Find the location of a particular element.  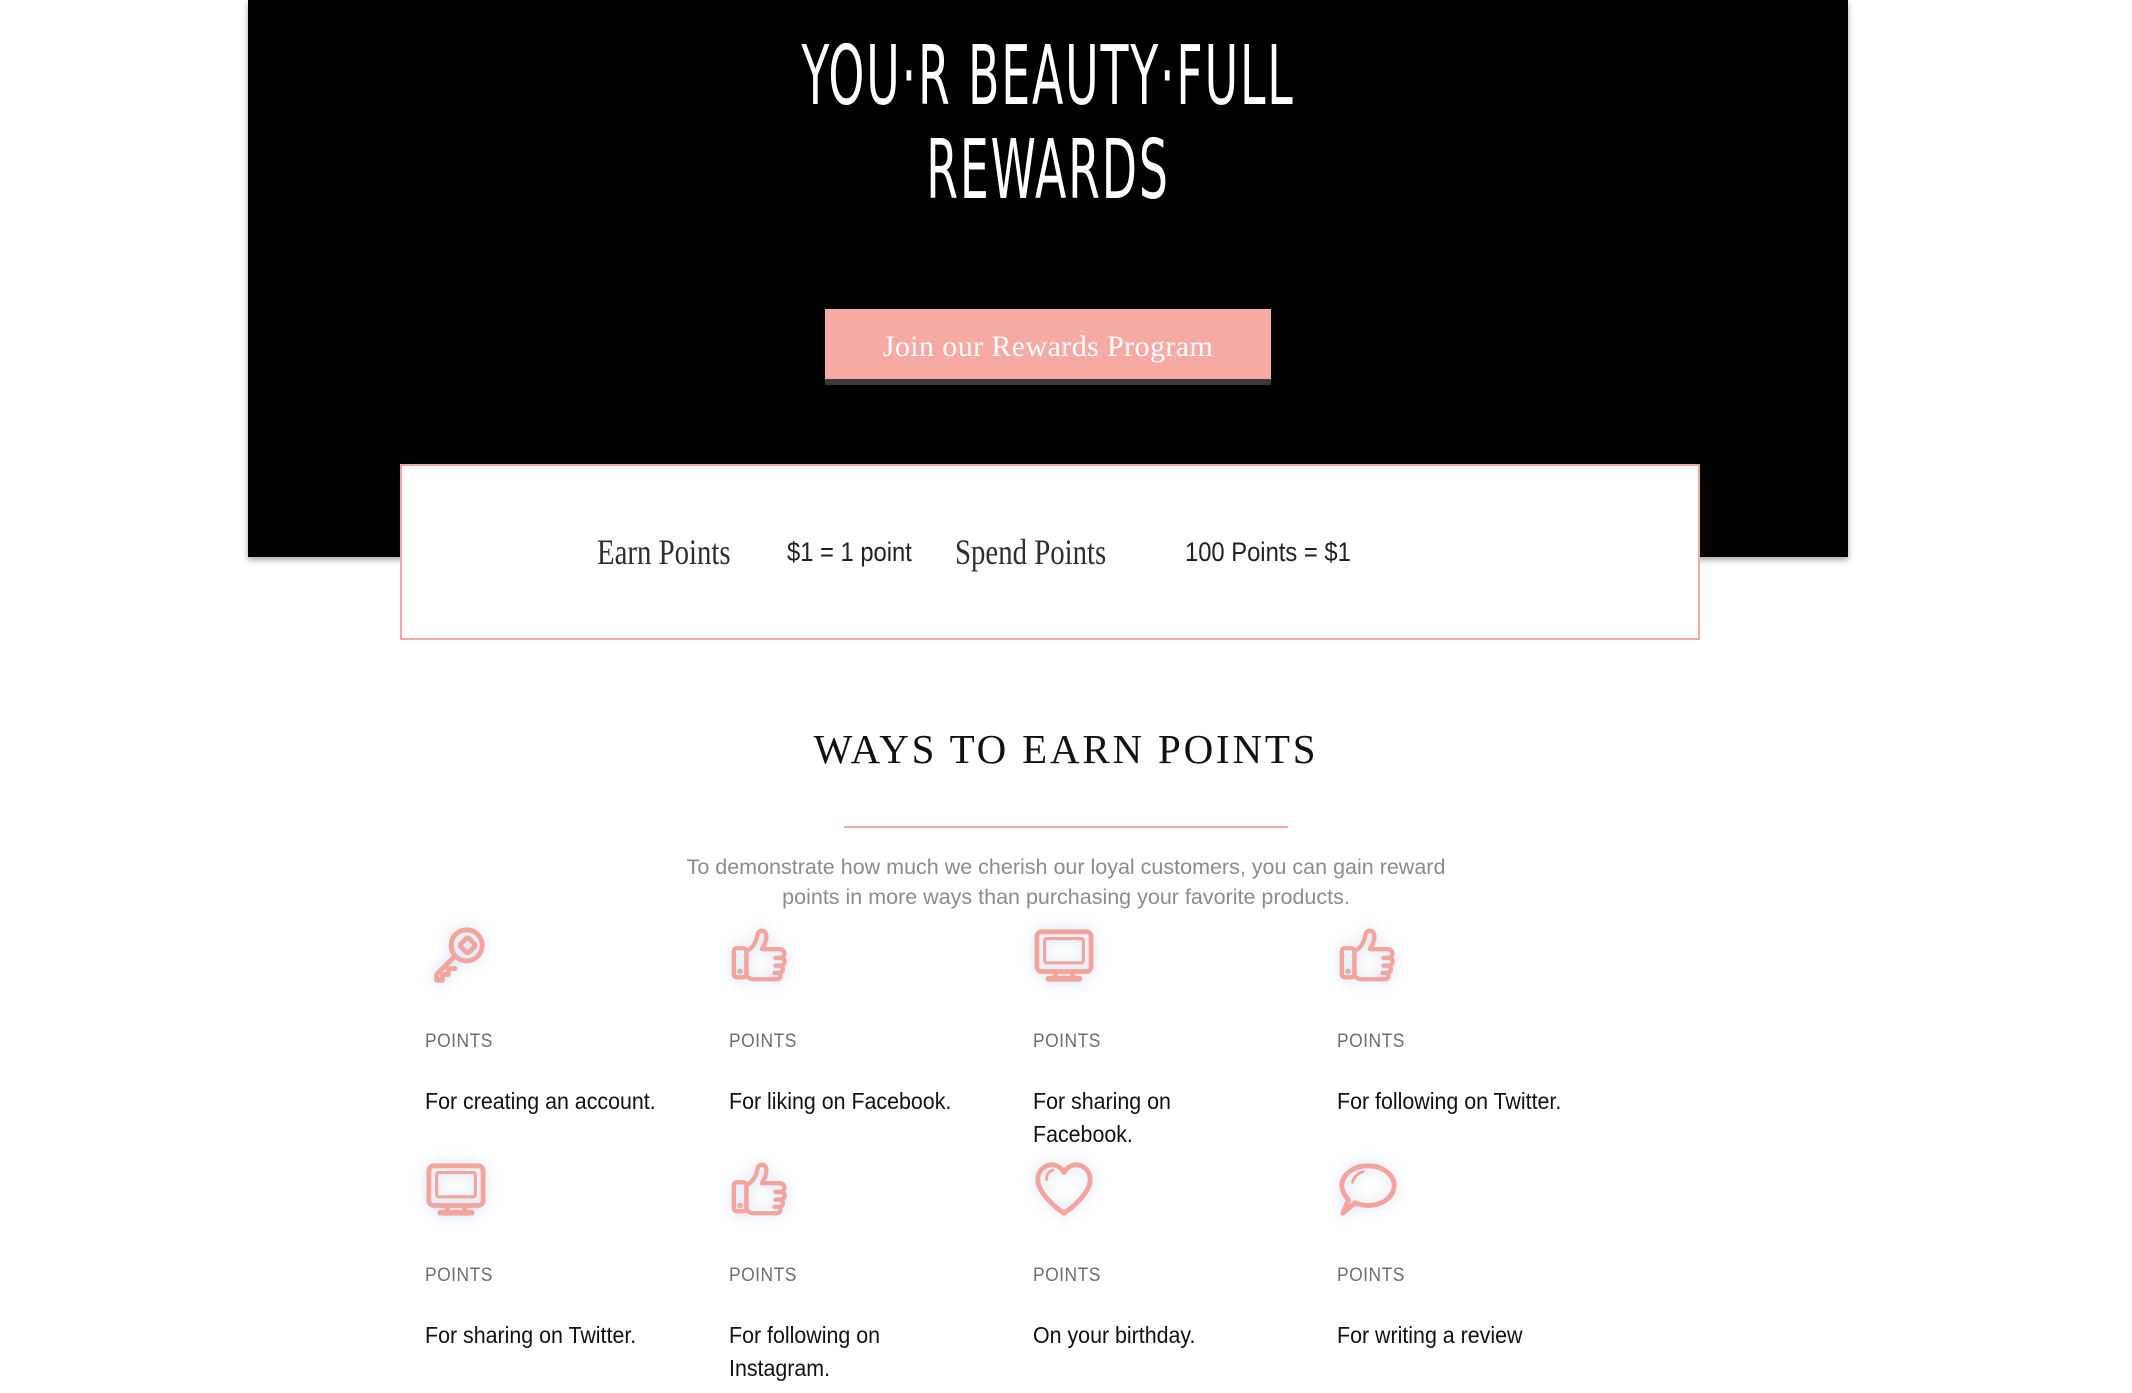

way-to-earn-item: POINTS For following on Instagram. is located at coordinates (881, 1276).